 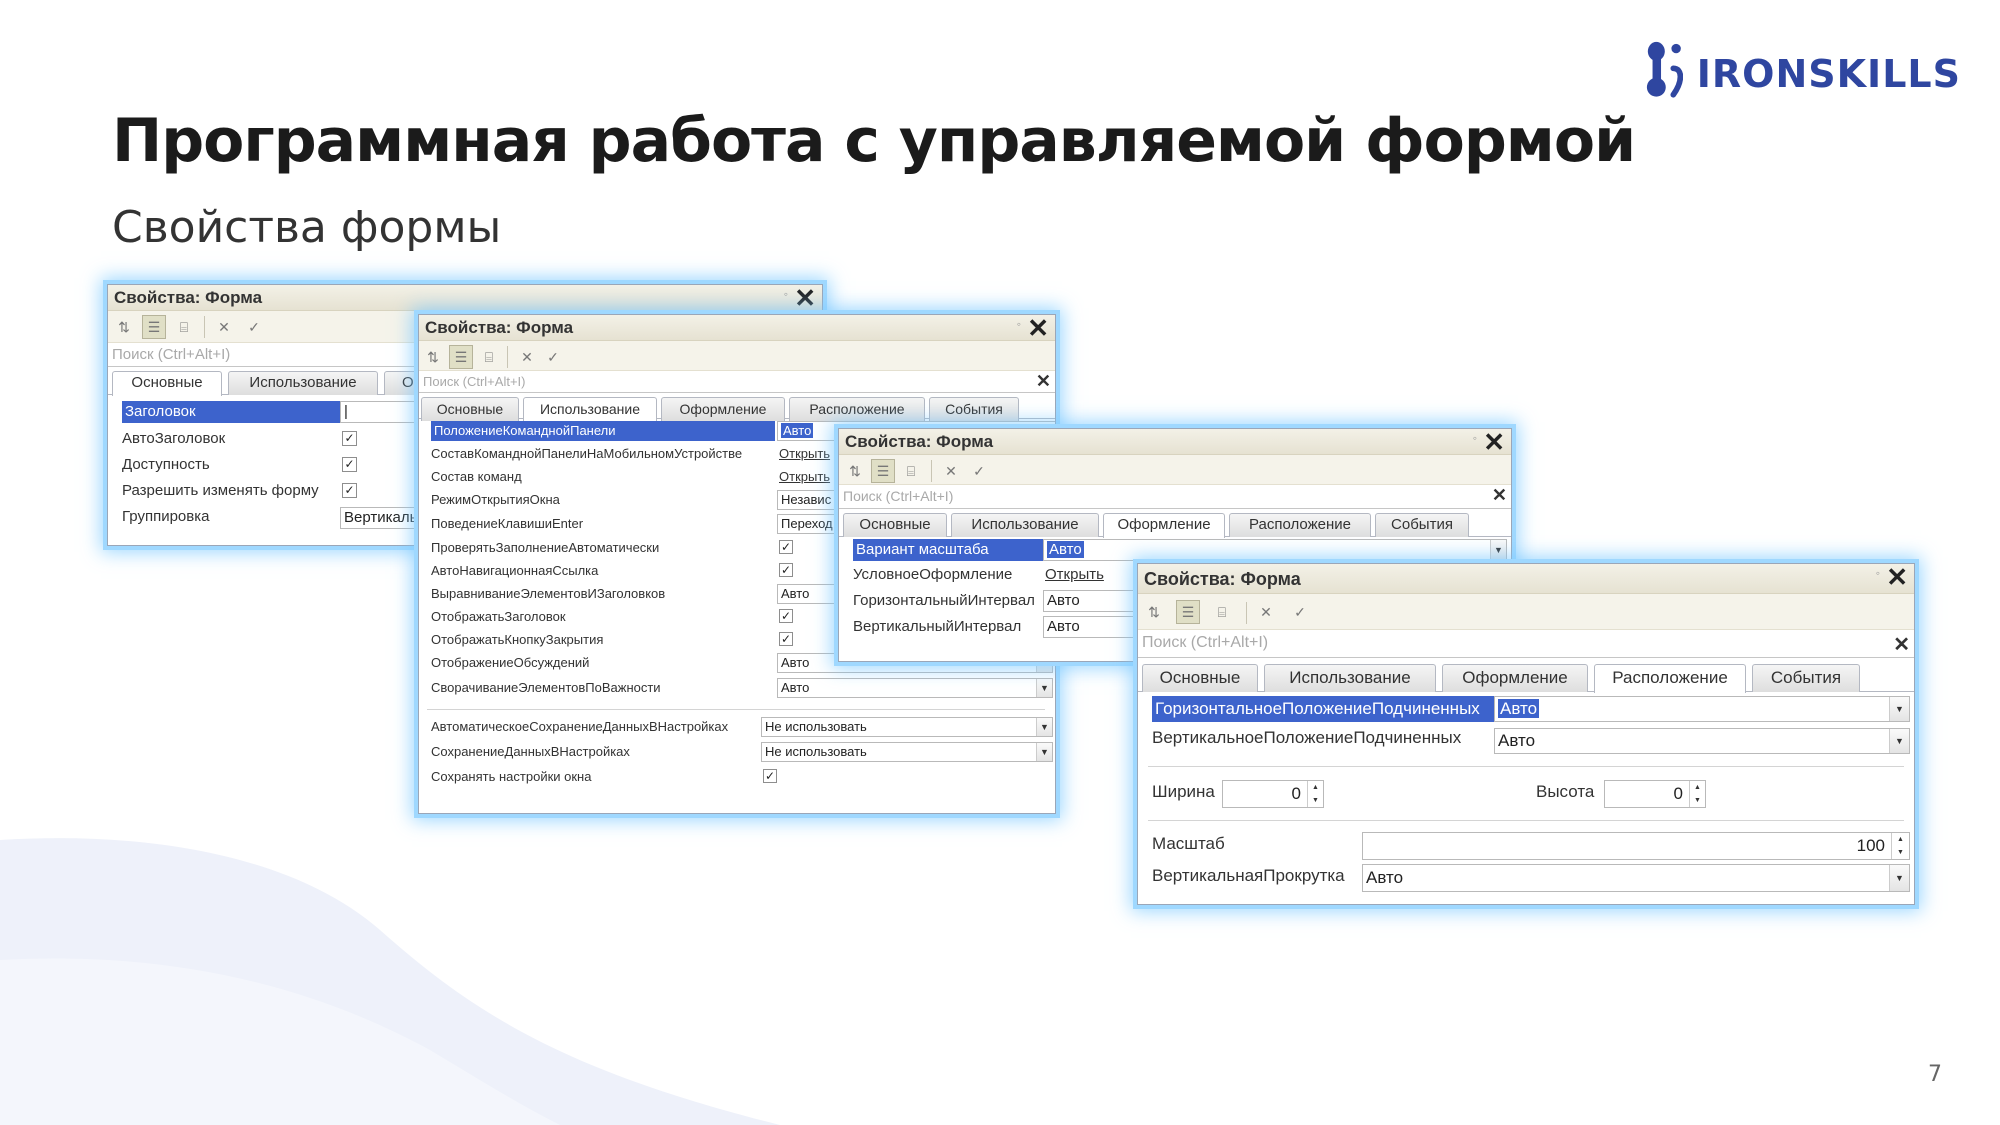 I want to click on prop-vertikalnoe-polozhenie: ВертикальноеПоложениеПодчиненных, so click(x=1307, y=737).